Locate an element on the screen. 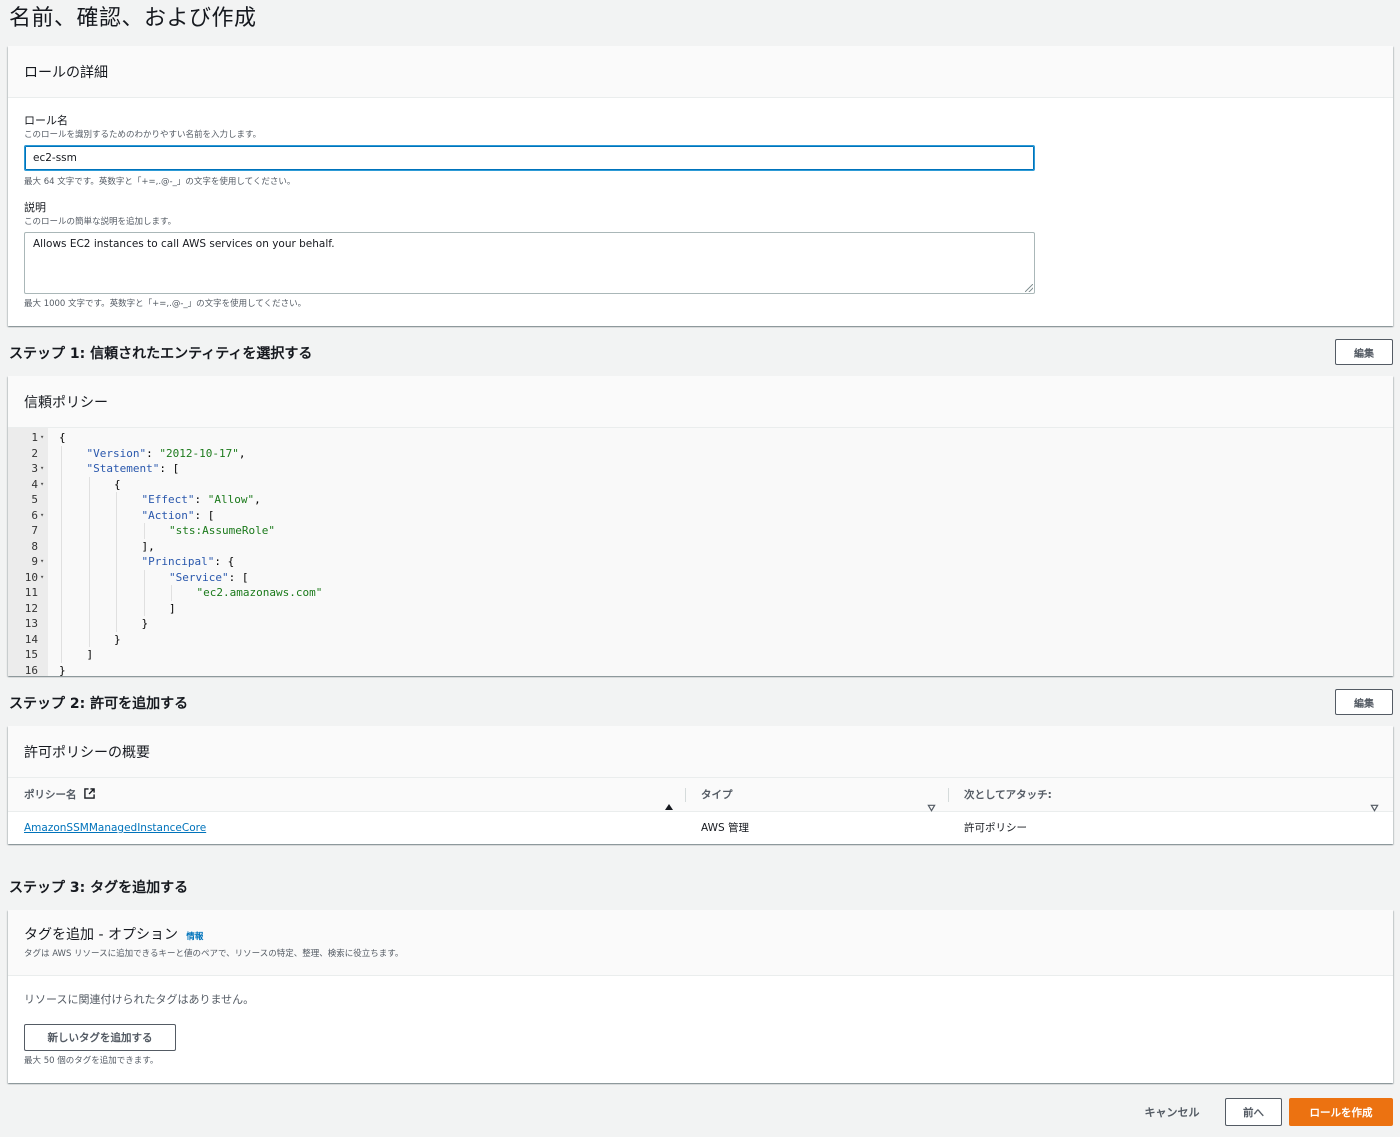 This screenshot has width=1400, height=1137. column-header-attached-as: 次としてアタッチ: is located at coordinates (1008, 795).